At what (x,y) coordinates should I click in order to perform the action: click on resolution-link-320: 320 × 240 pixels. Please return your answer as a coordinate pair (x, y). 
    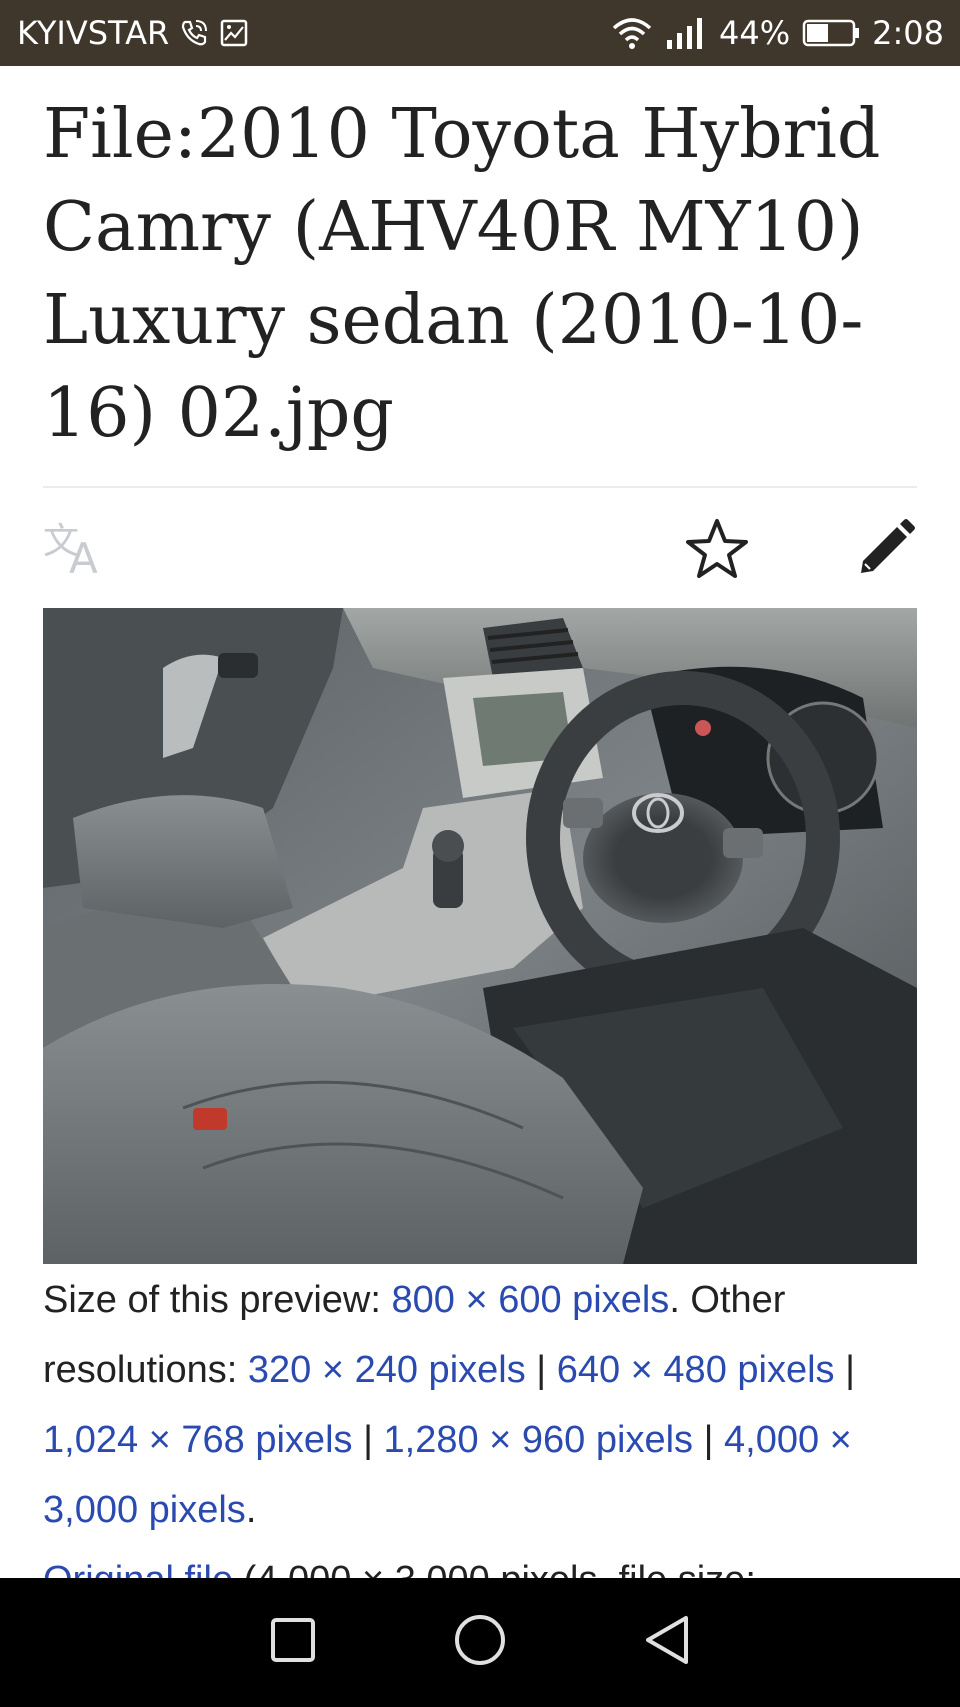
    Looking at the image, I should click on (387, 1370).